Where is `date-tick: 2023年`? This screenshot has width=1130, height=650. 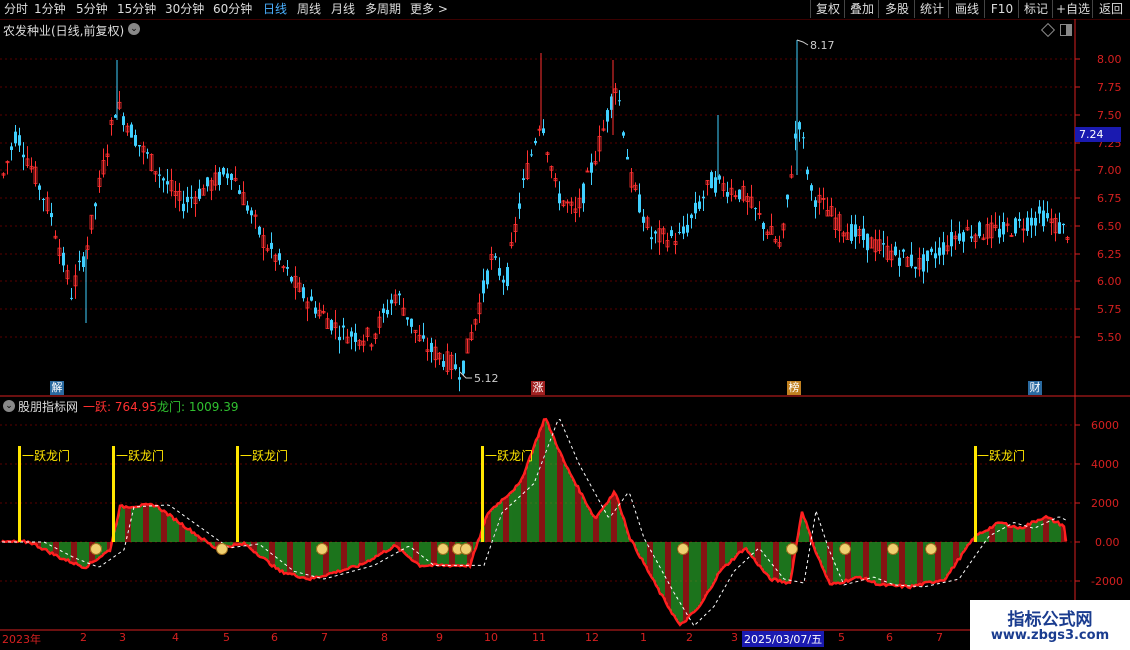 date-tick: 2023年 is located at coordinates (21, 639).